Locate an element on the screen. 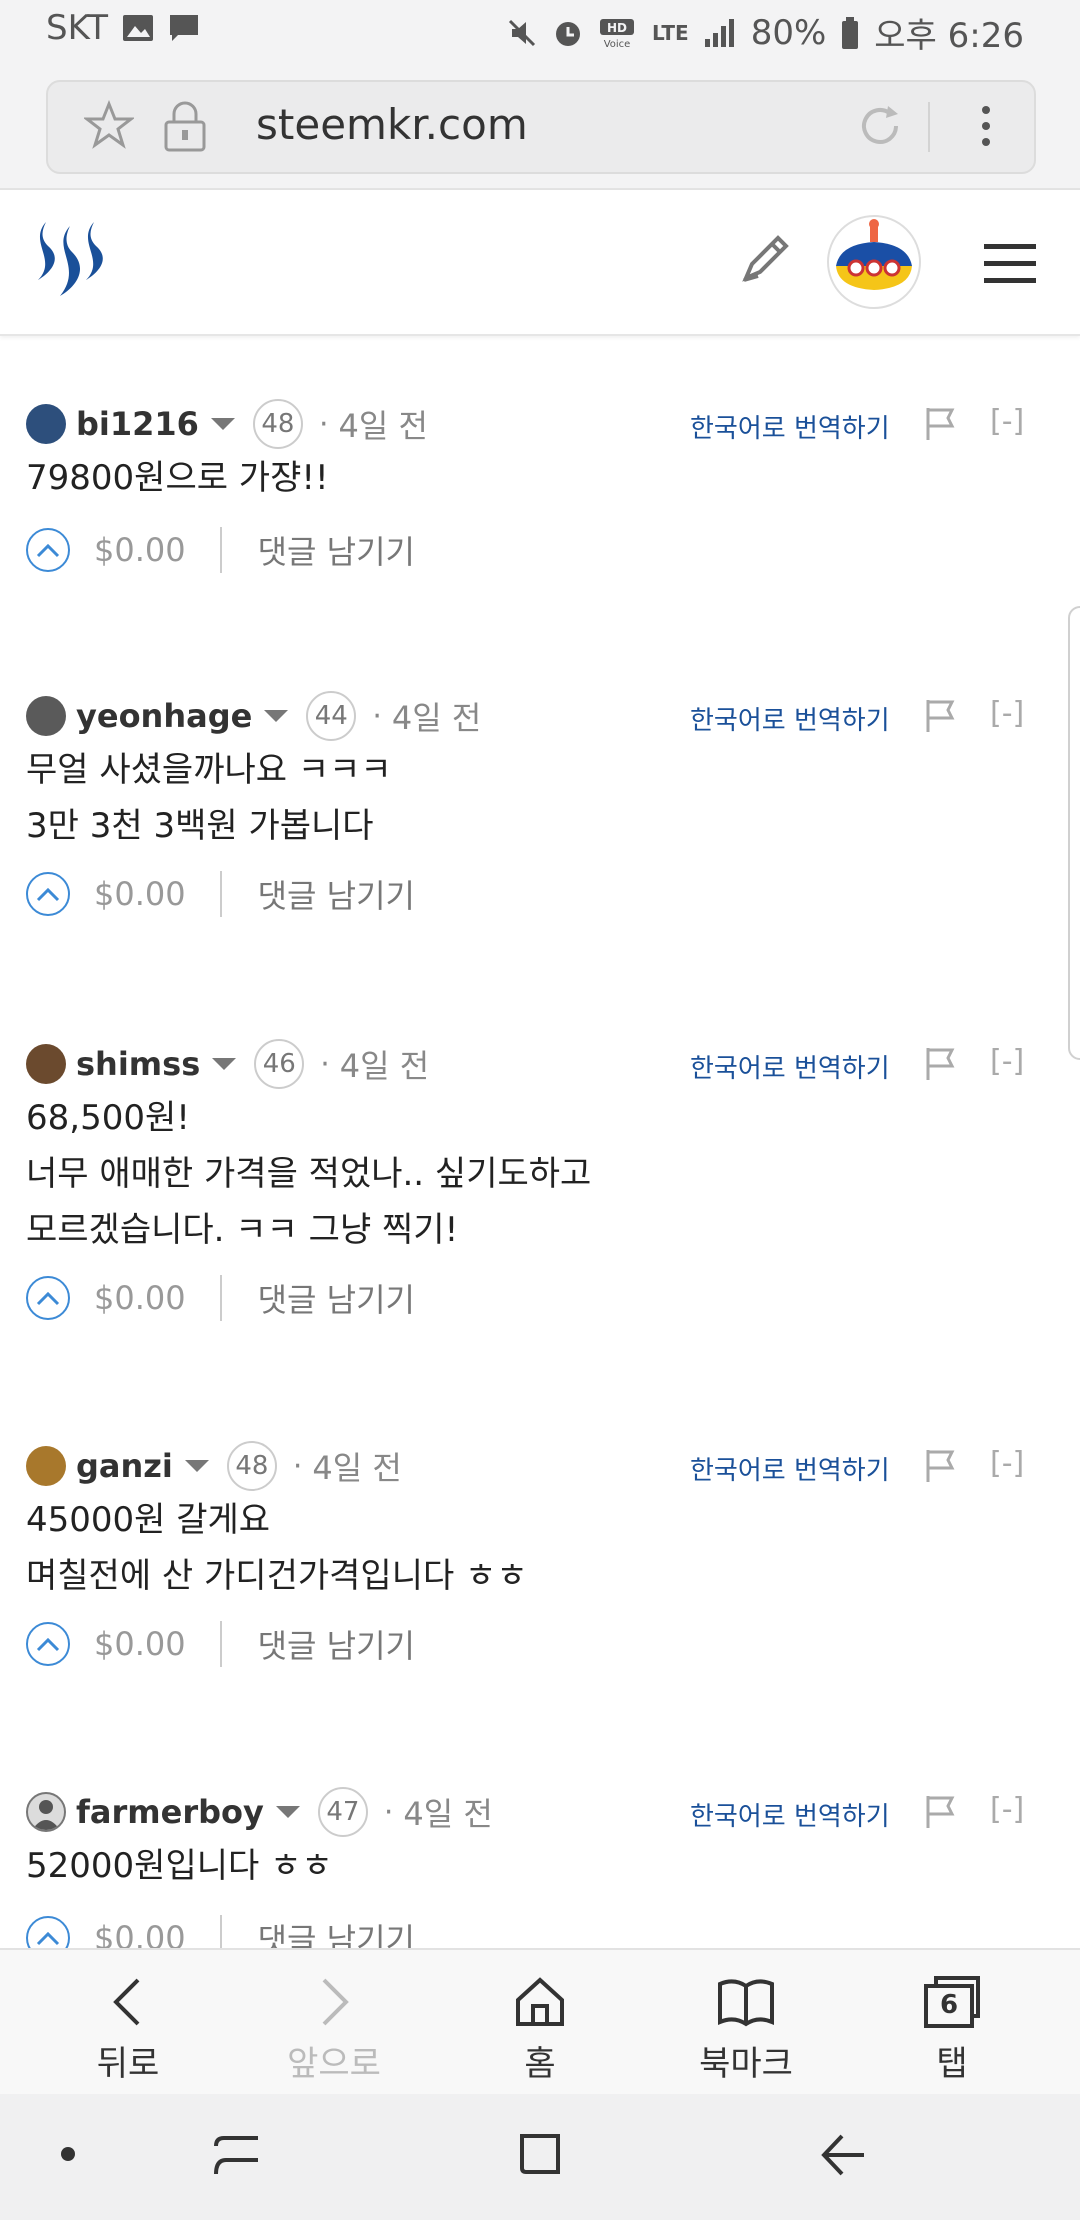 This screenshot has width=1080, height=2220. comment-line: 79800원으로 가쟝!! is located at coordinates (177, 478).